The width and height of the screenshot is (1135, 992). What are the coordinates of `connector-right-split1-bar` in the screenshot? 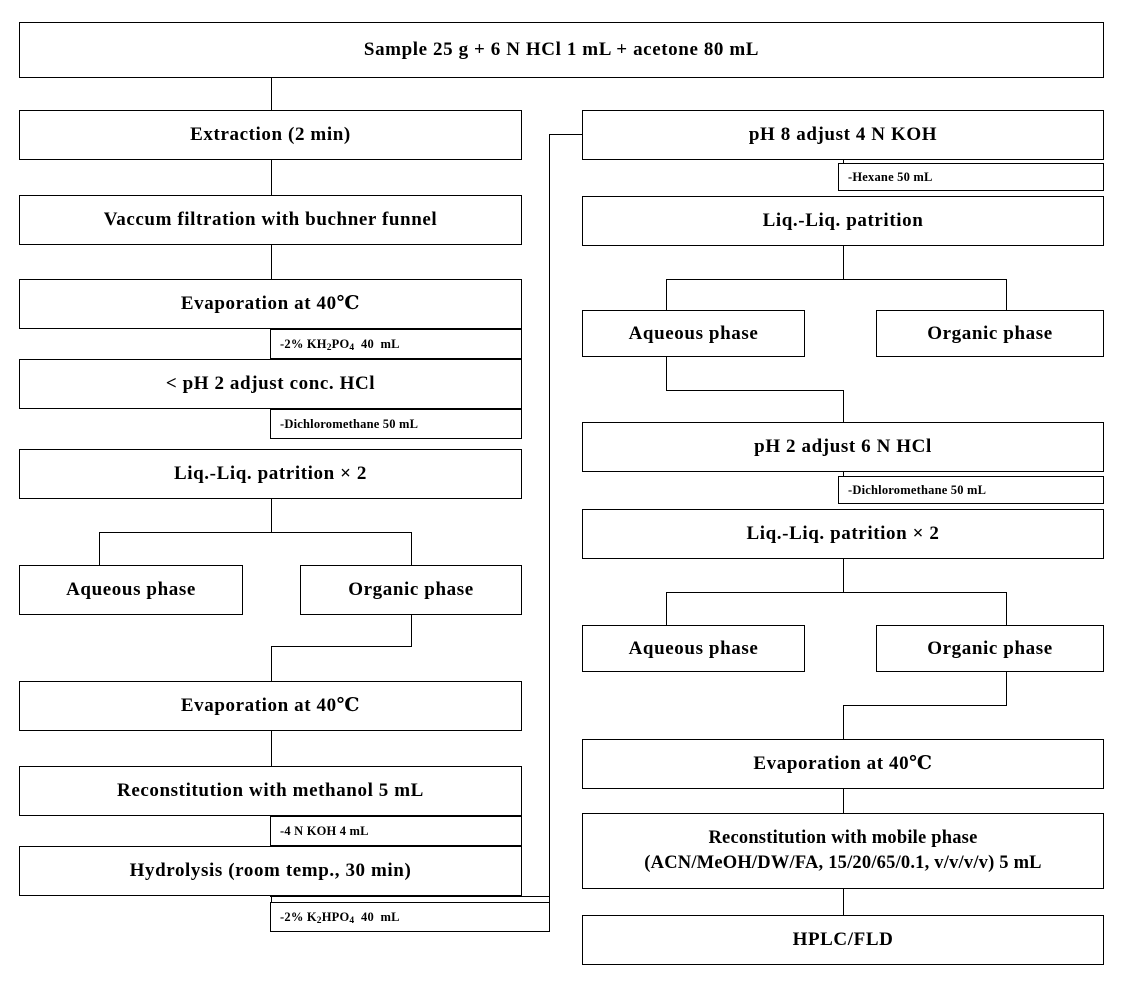 It's located at (836, 279).